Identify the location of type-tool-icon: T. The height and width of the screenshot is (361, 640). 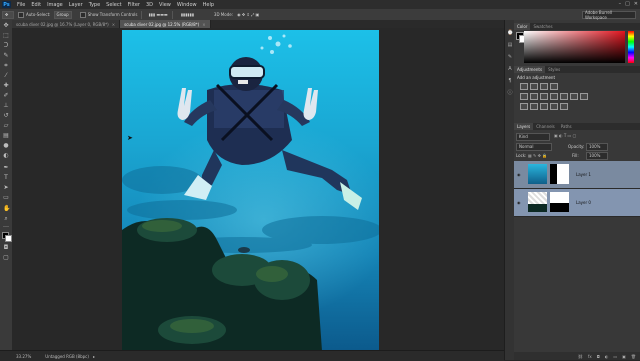
(6, 178).